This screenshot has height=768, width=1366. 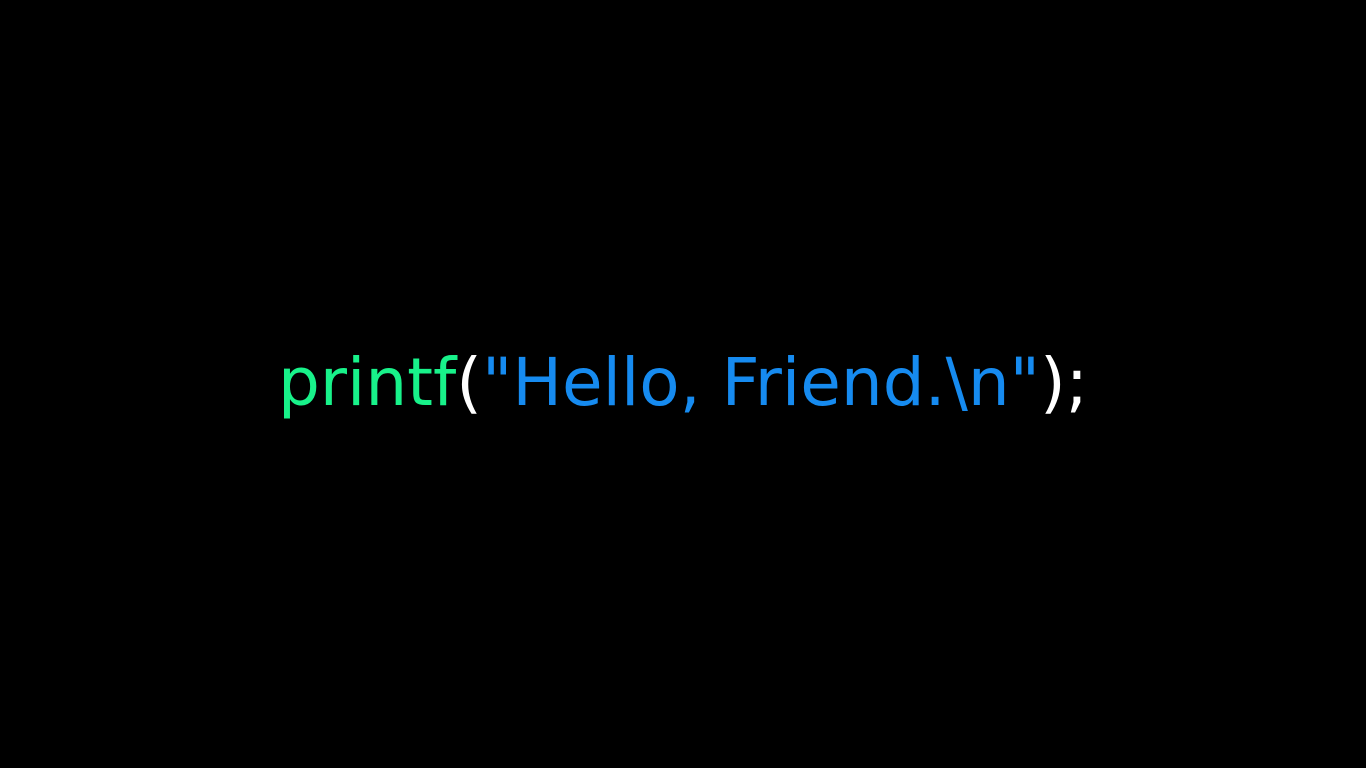 What do you see at coordinates (1064, 382) in the screenshot?
I see `close-paren-semicolon: );` at bounding box center [1064, 382].